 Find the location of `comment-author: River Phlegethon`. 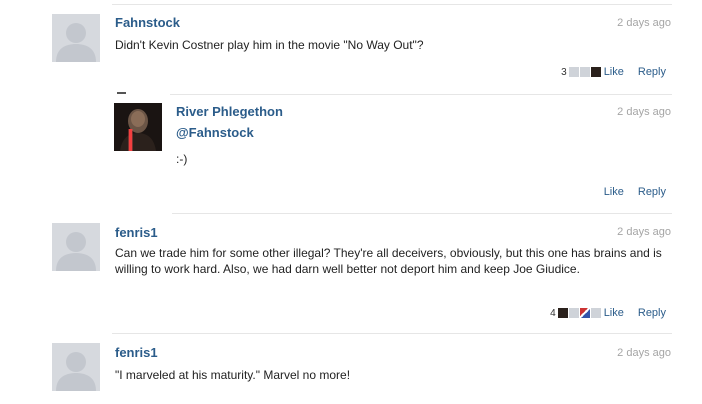

comment-author: River Phlegethon is located at coordinates (229, 111).